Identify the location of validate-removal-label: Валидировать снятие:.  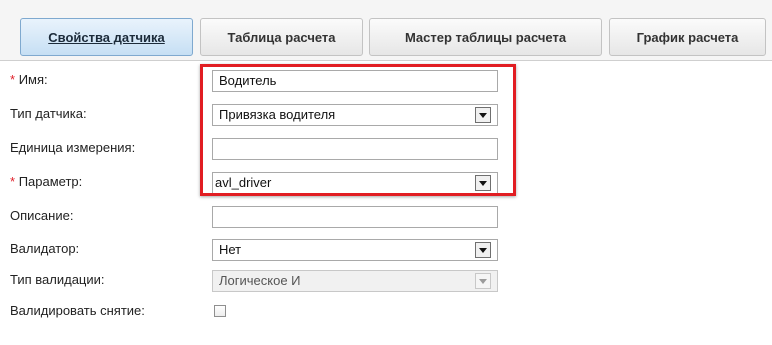
(77, 310).